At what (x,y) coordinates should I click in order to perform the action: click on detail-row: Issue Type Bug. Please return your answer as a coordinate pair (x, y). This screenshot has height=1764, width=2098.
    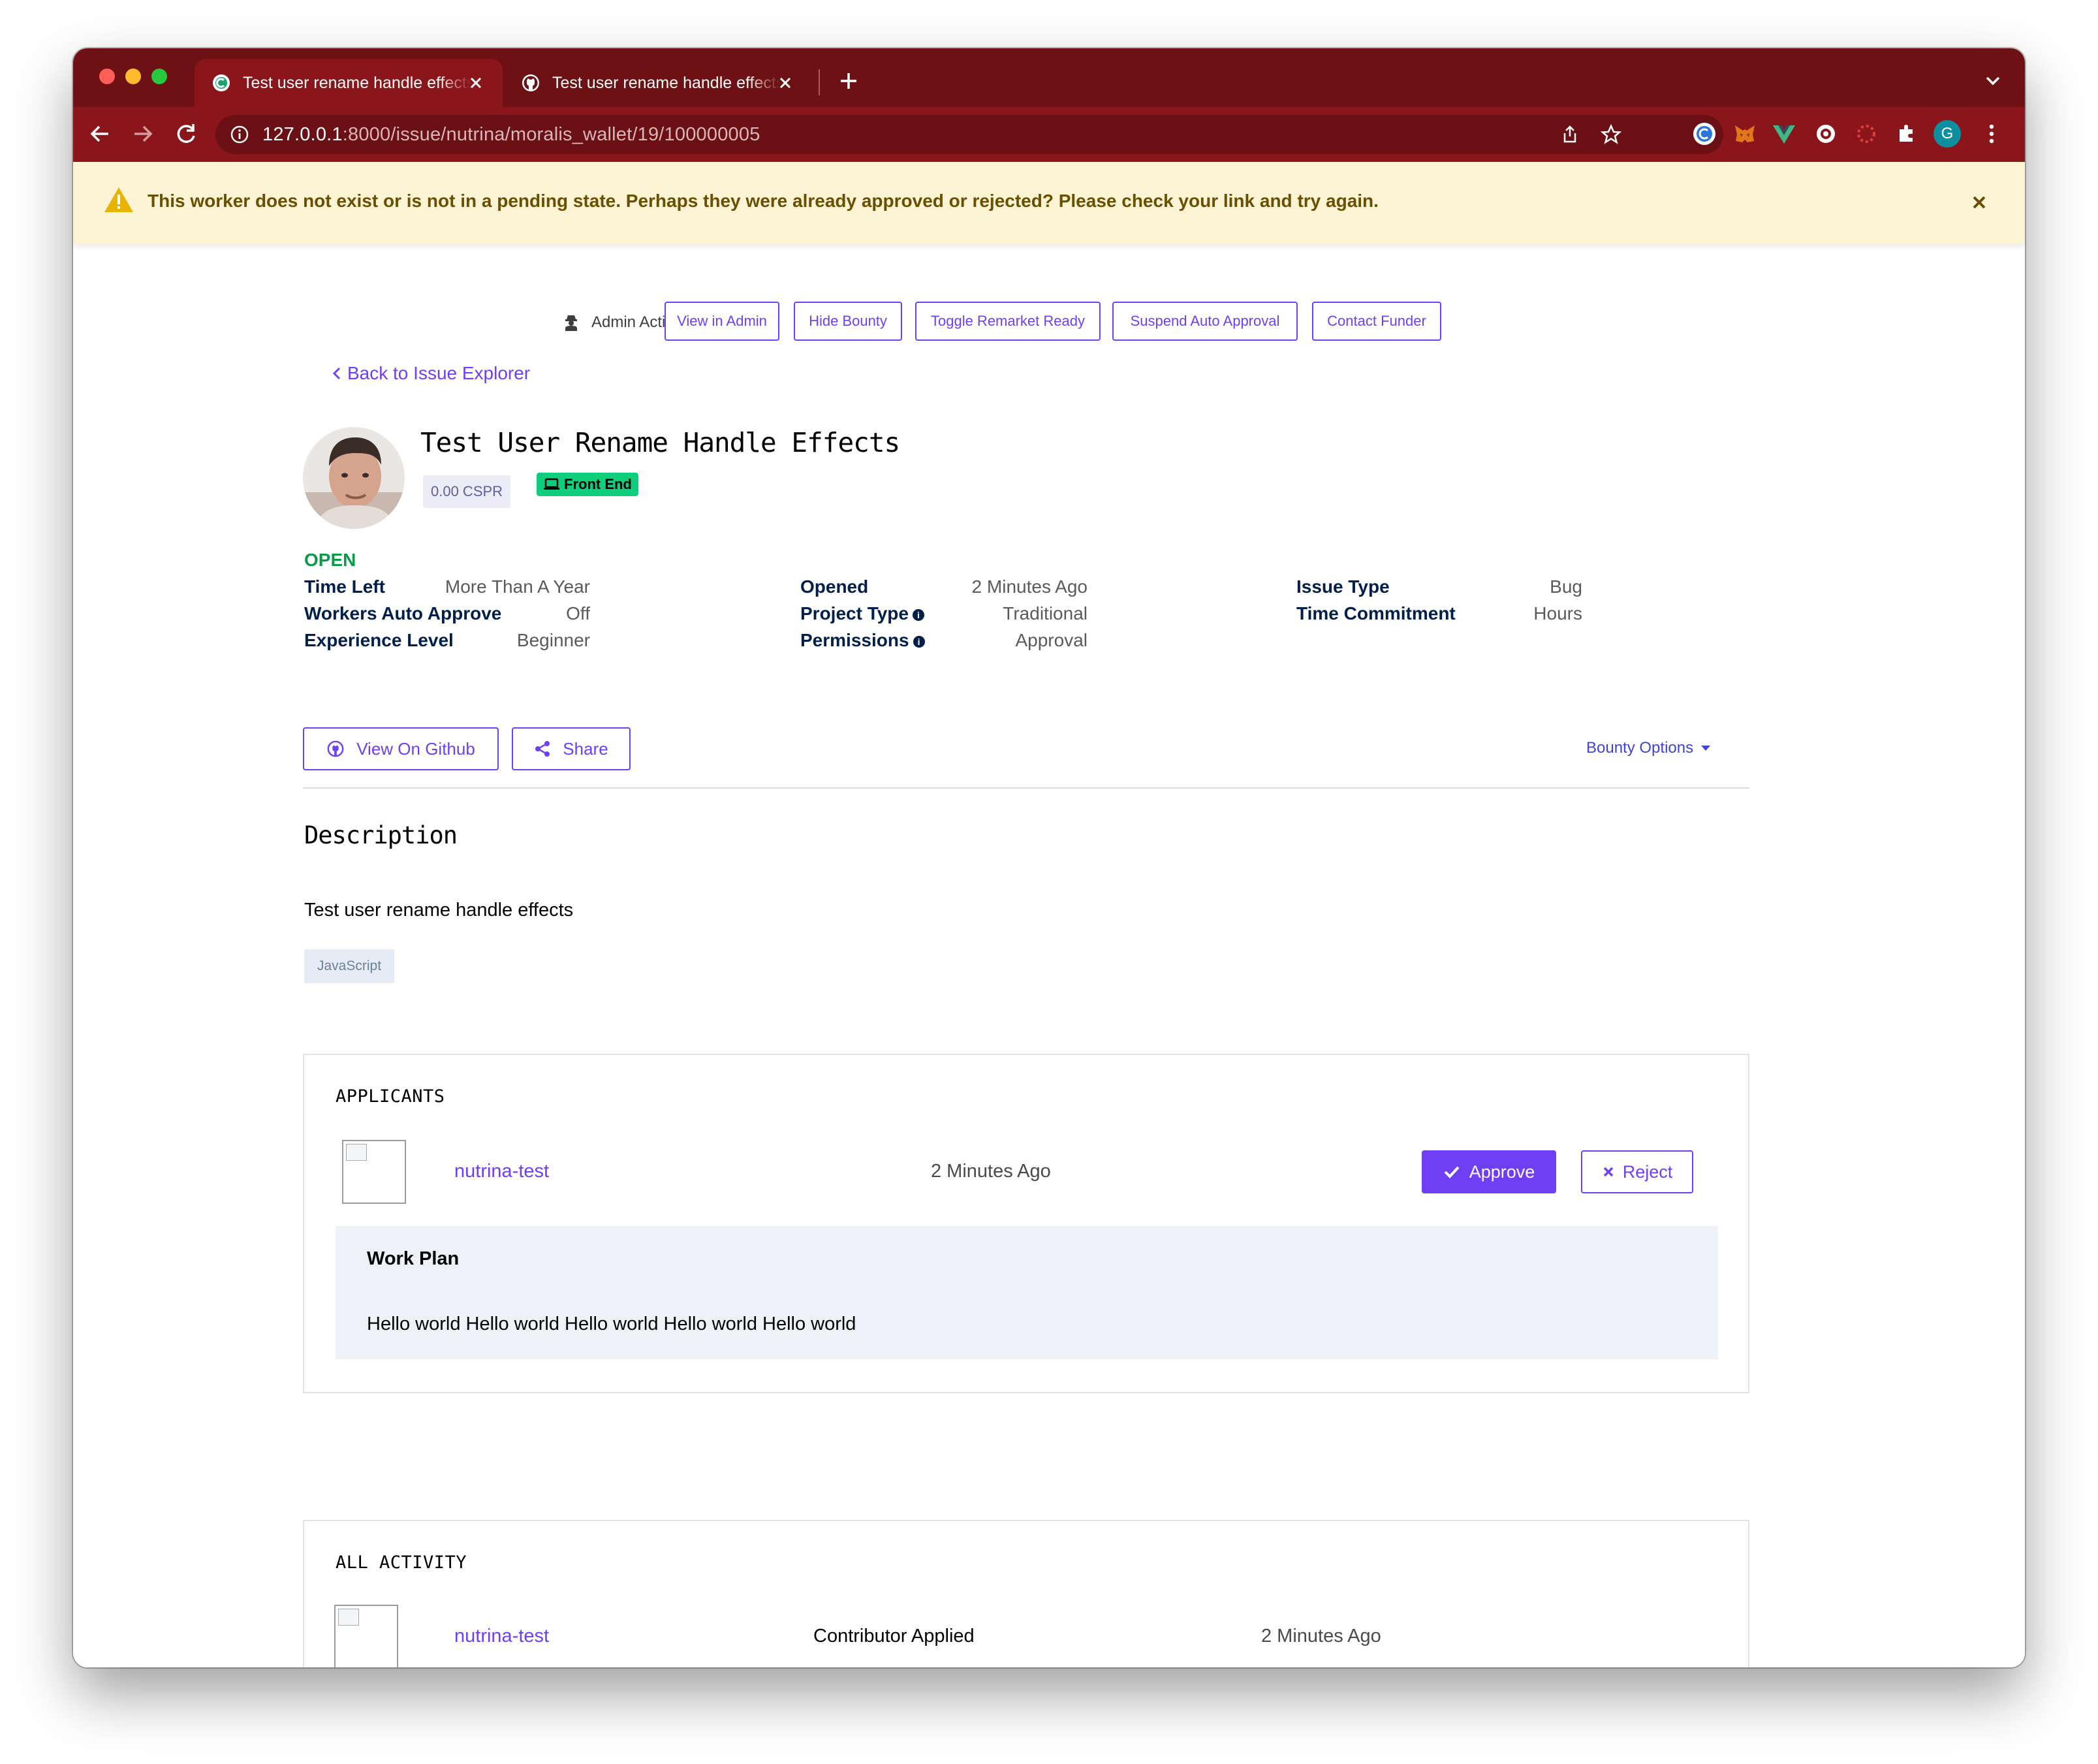
    Looking at the image, I should click on (1439, 586).